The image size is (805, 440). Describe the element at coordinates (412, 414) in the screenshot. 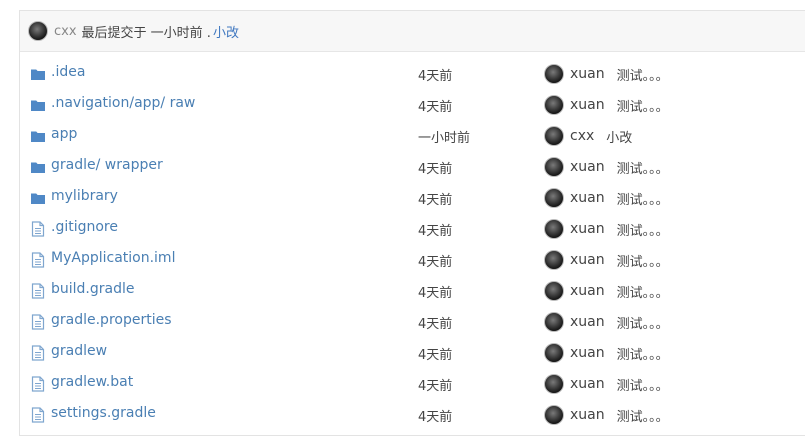

I see `file-row: settings.gradle 4天前 xuan 测试。。。` at that location.